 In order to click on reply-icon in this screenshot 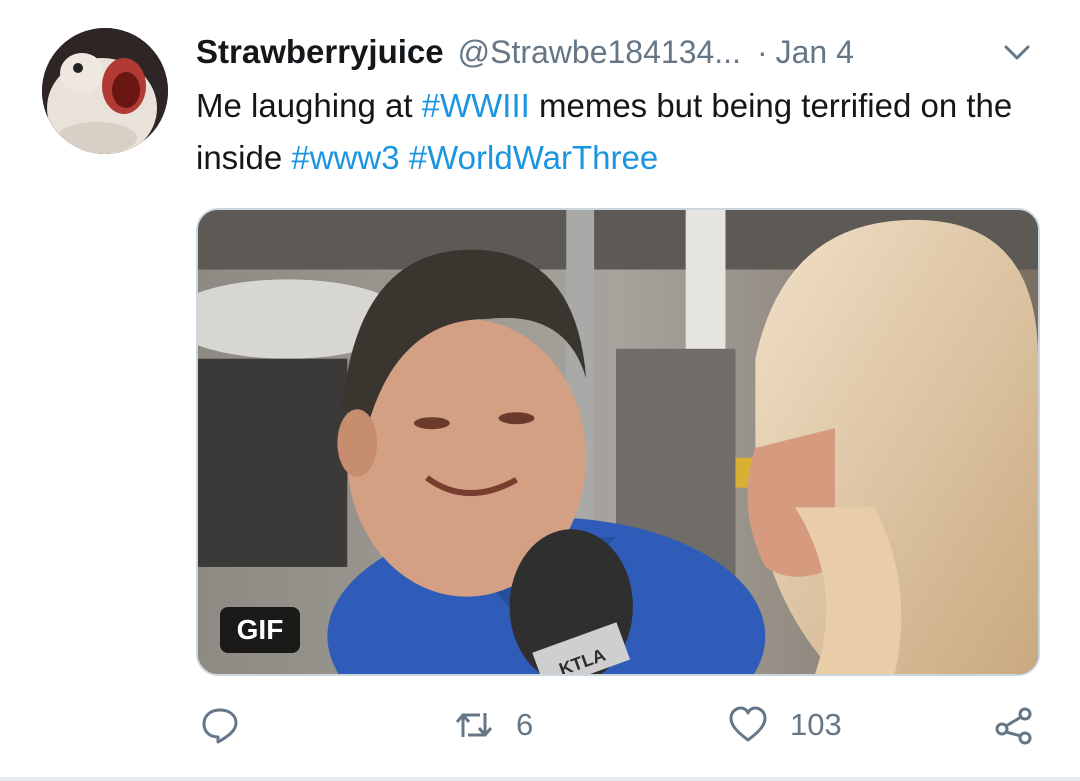, I will do `click(220, 726)`.